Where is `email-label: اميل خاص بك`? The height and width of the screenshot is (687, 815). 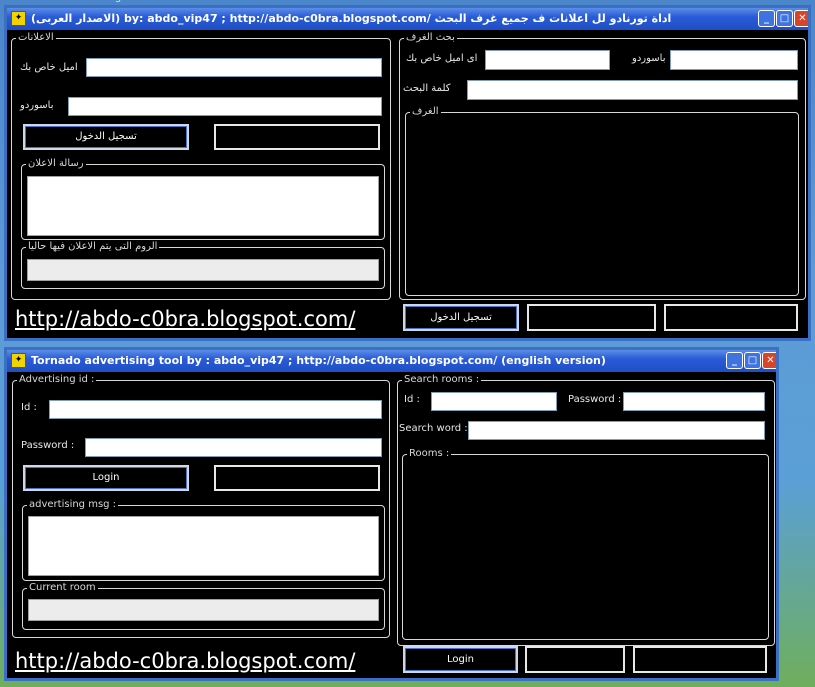 email-label: اميل خاص بك is located at coordinates (49, 67).